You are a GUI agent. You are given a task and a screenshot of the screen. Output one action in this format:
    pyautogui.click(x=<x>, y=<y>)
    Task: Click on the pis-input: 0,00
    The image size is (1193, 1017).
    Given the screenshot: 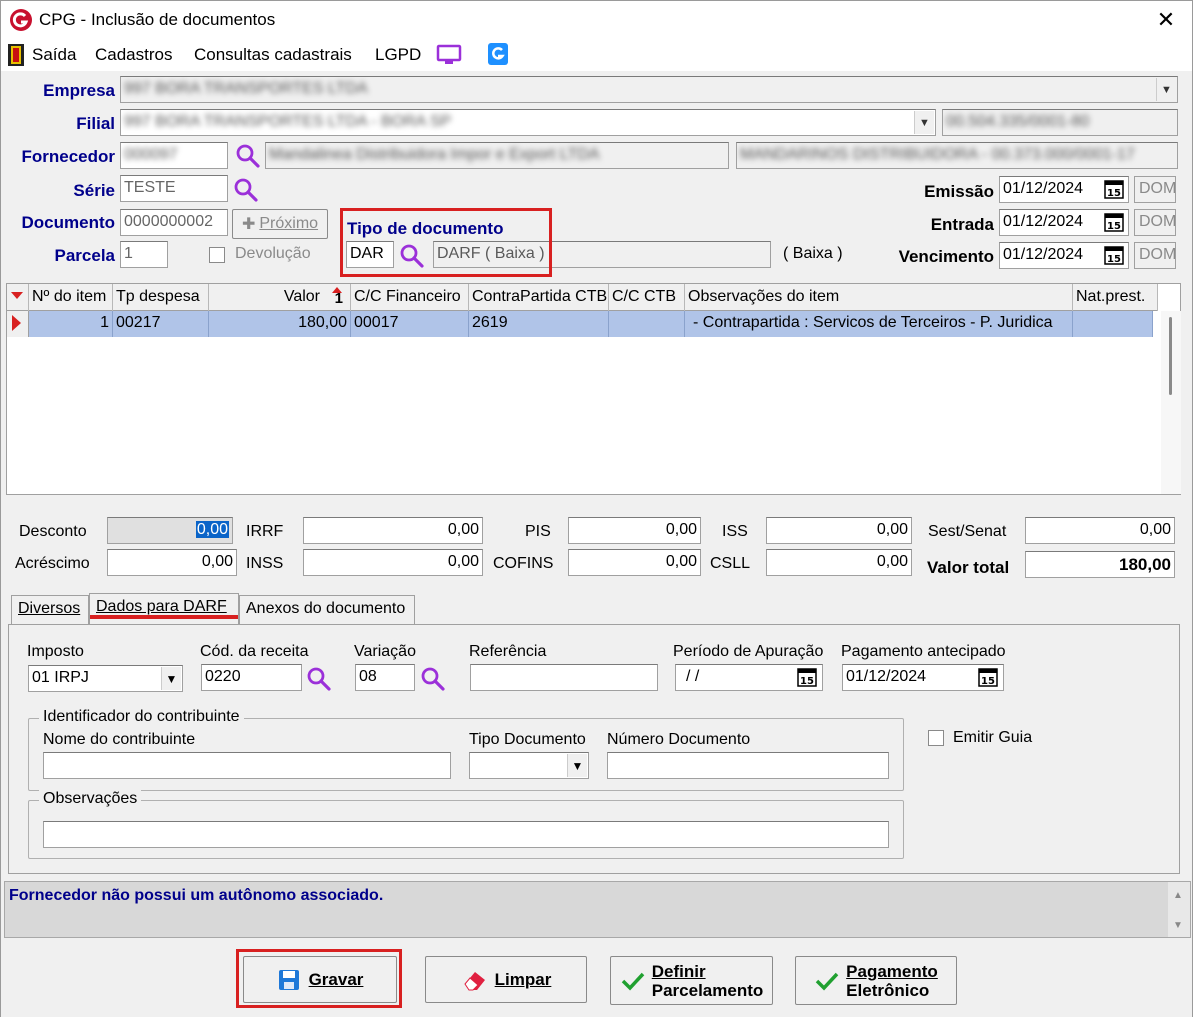 What is the action you would take?
    pyautogui.click(x=634, y=530)
    